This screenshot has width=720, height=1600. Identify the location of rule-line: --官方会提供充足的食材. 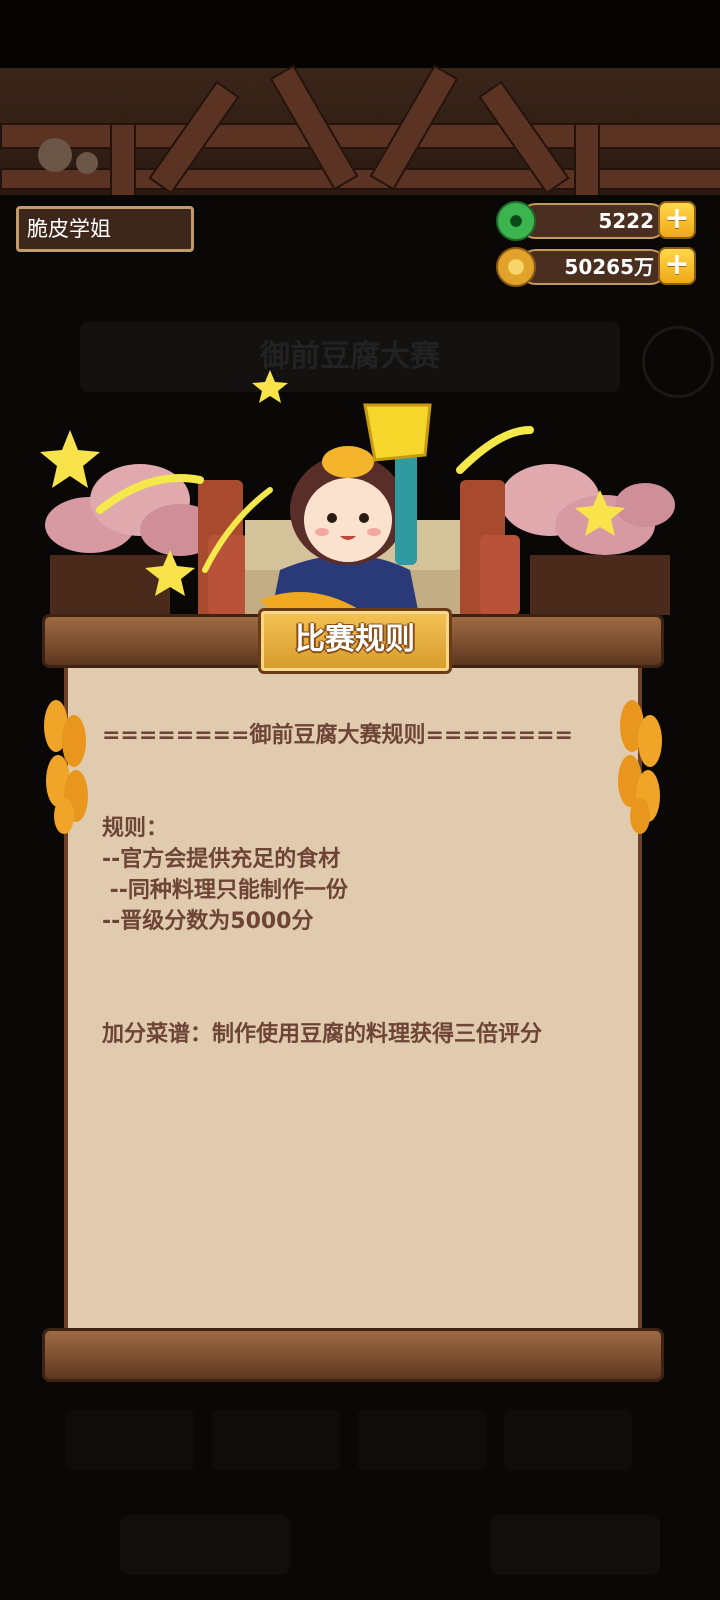
(221, 859).